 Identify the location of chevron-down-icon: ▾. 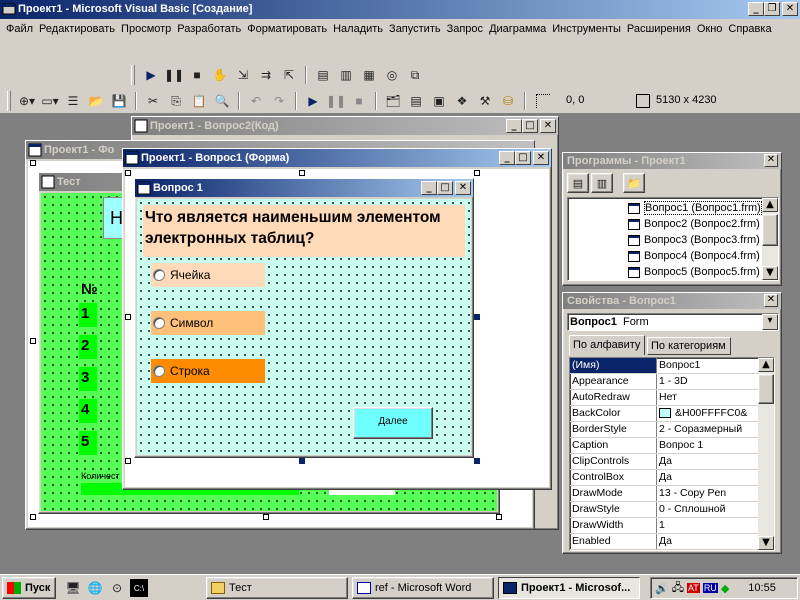
(770, 322).